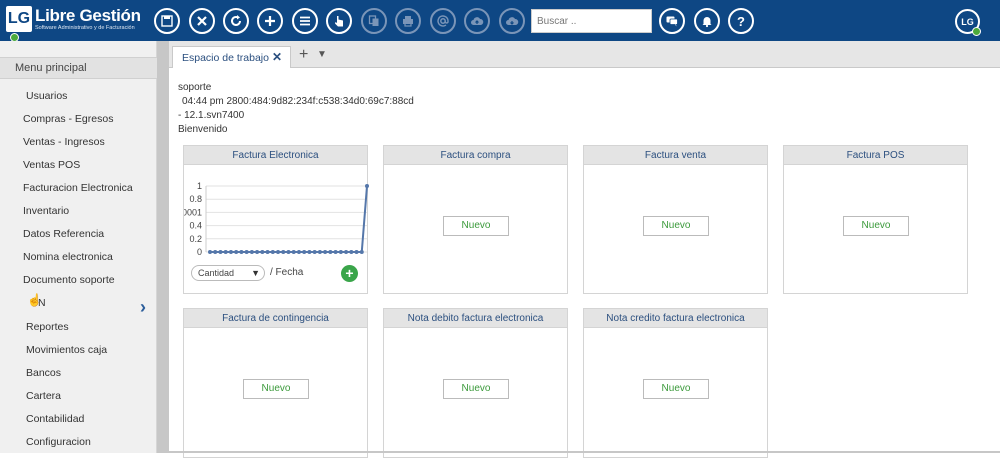 Image resolution: width=1000 pixels, height=458 pixels. I want to click on pointer-icon, so click(339, 21).